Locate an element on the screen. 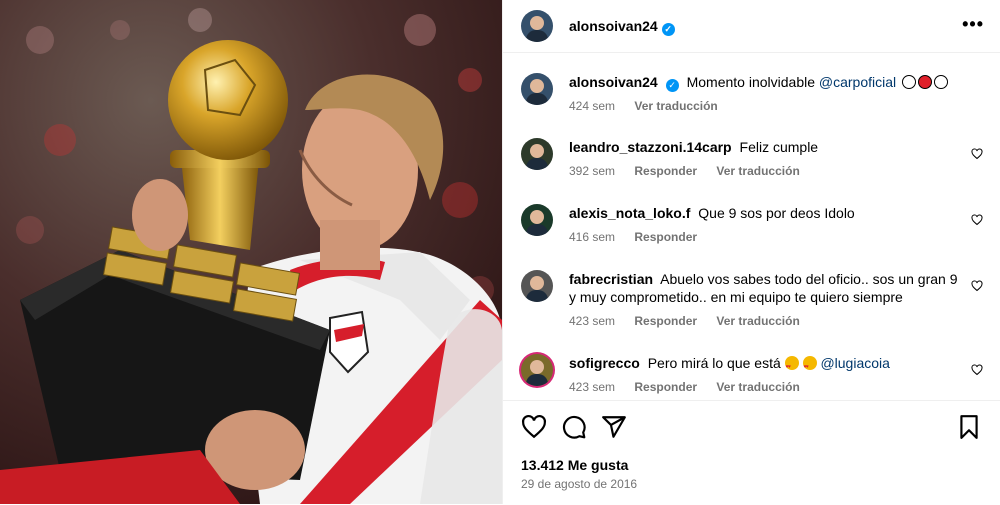 This screenshot has height=505, width=1000. post-date: 29 de agosto de 2016 is located at coordinates (579, 484).